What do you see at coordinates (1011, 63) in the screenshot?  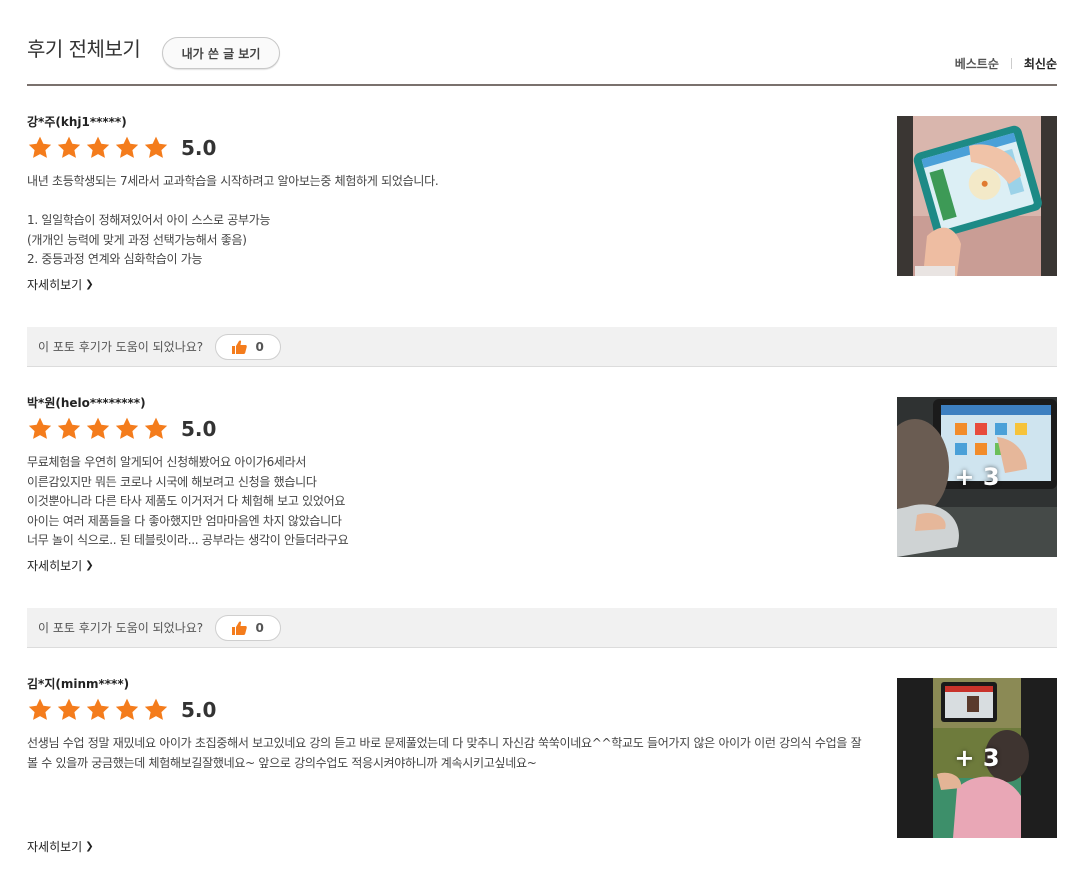 I see `sort-divider` at bounding box center [1011, 63].